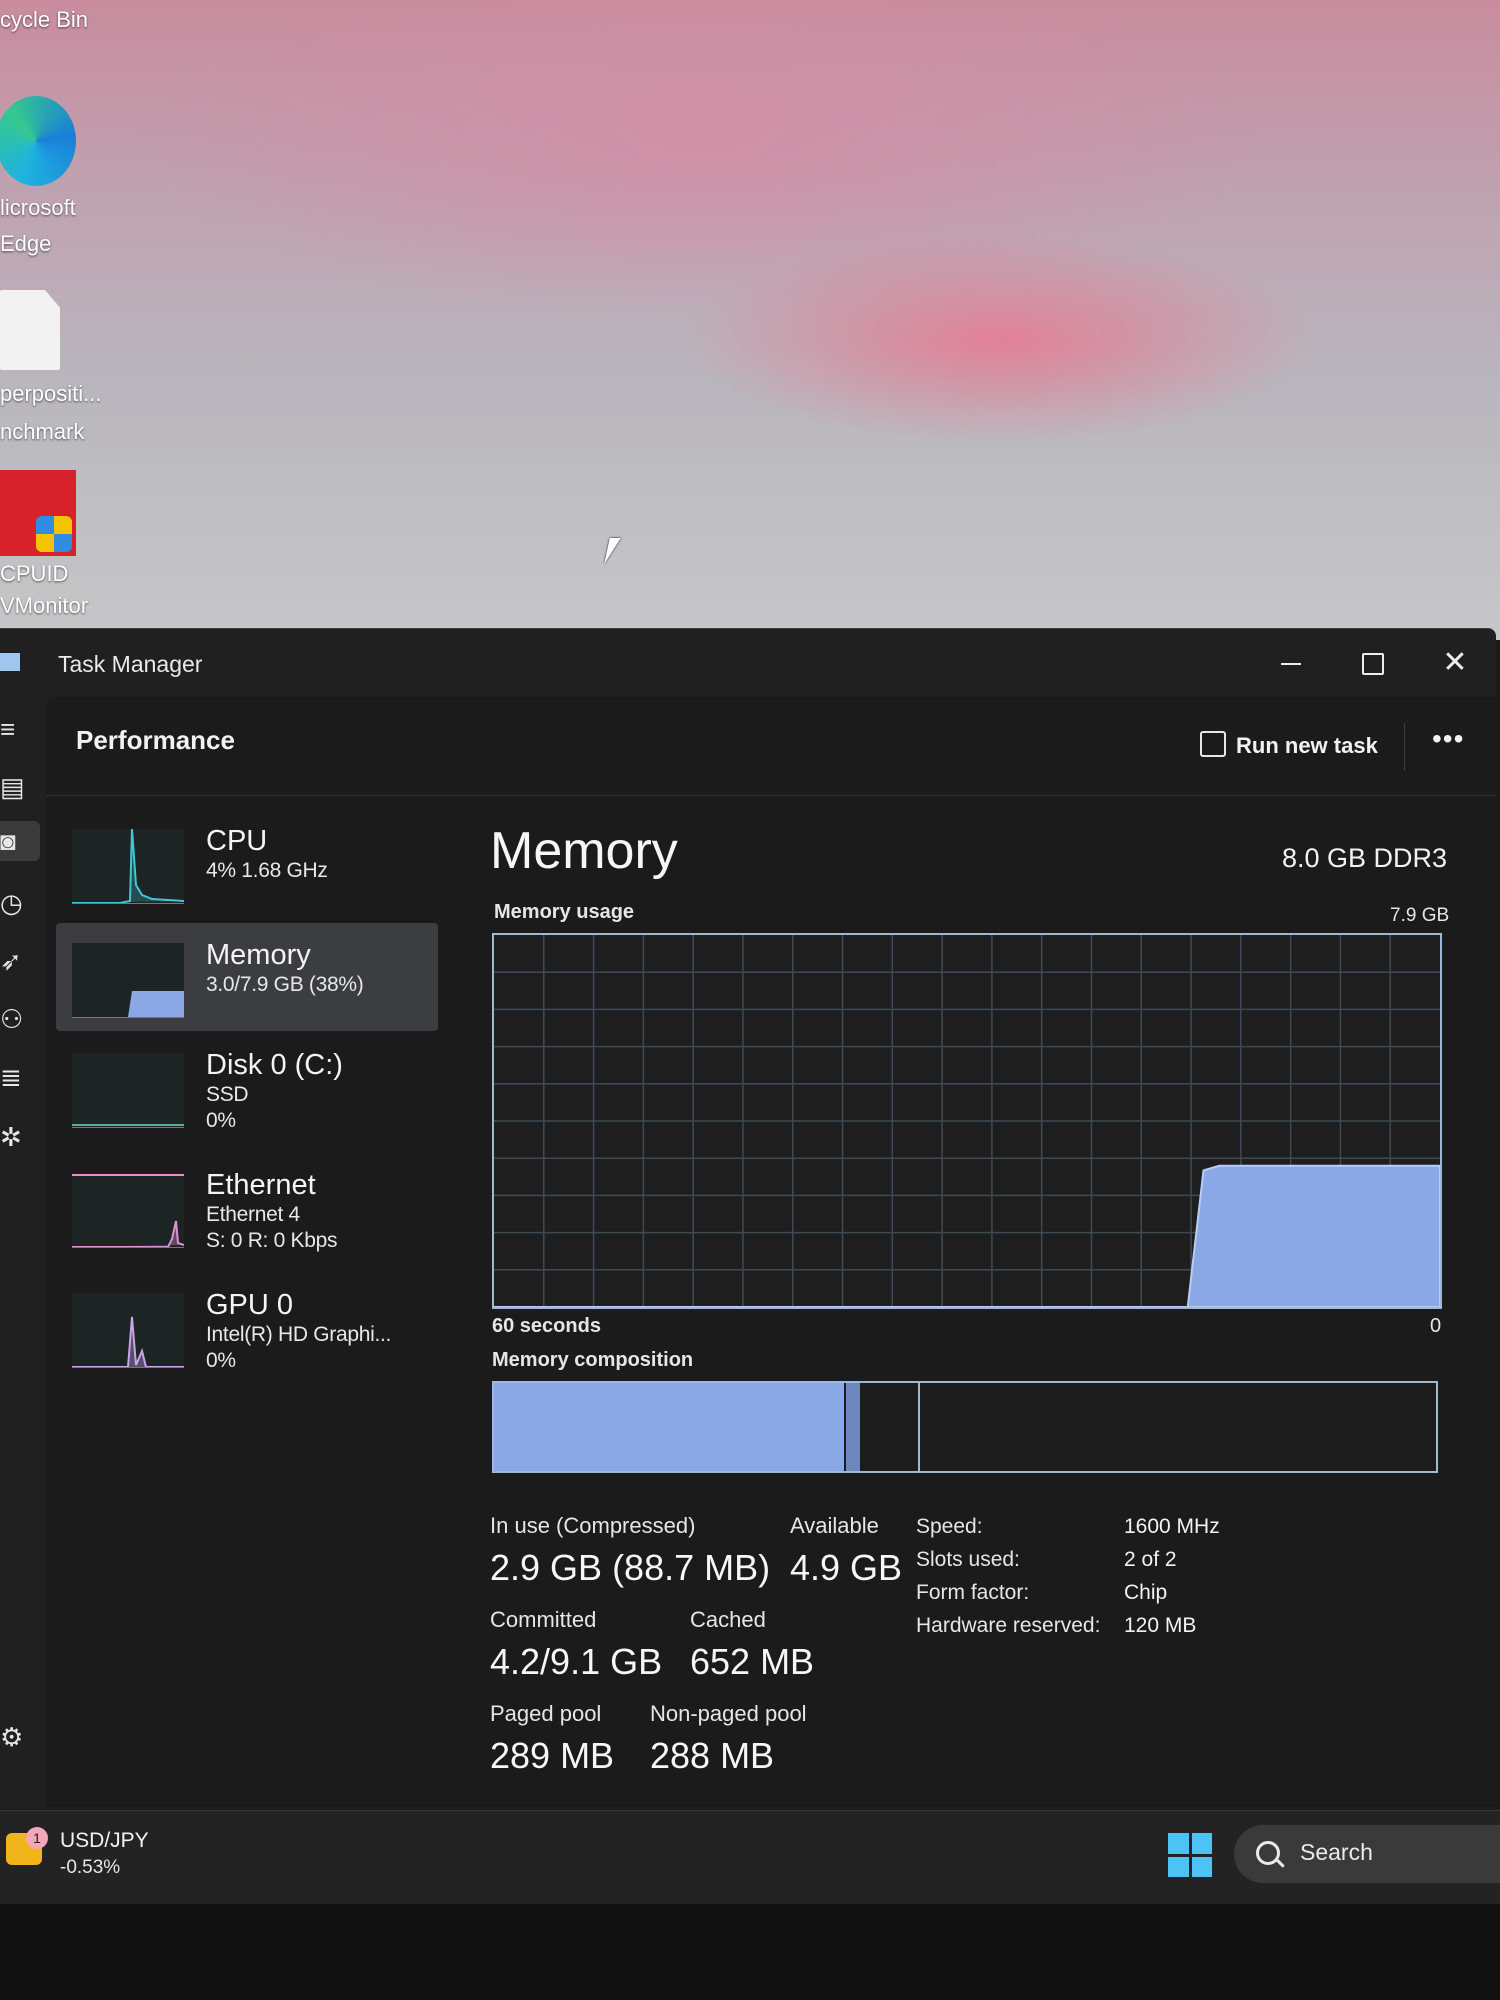 This screenshot has width=1500, height=2000. I want to click on committed-value: 4.2/9.1 GB, so click(576, 1661).